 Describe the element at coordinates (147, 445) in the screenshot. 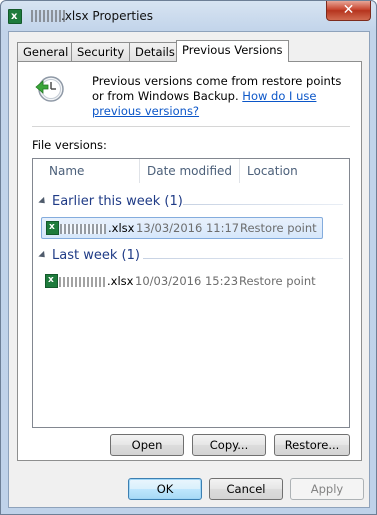

I see `open-button: Open` at that location.